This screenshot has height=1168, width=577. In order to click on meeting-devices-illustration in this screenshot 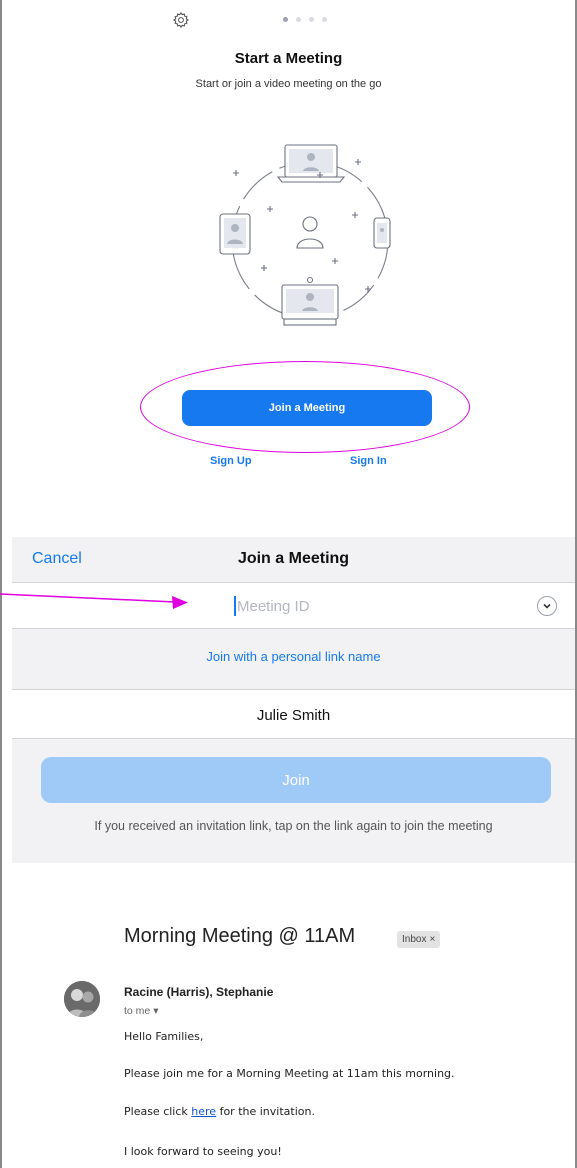, I will do `click(310, 240)`.